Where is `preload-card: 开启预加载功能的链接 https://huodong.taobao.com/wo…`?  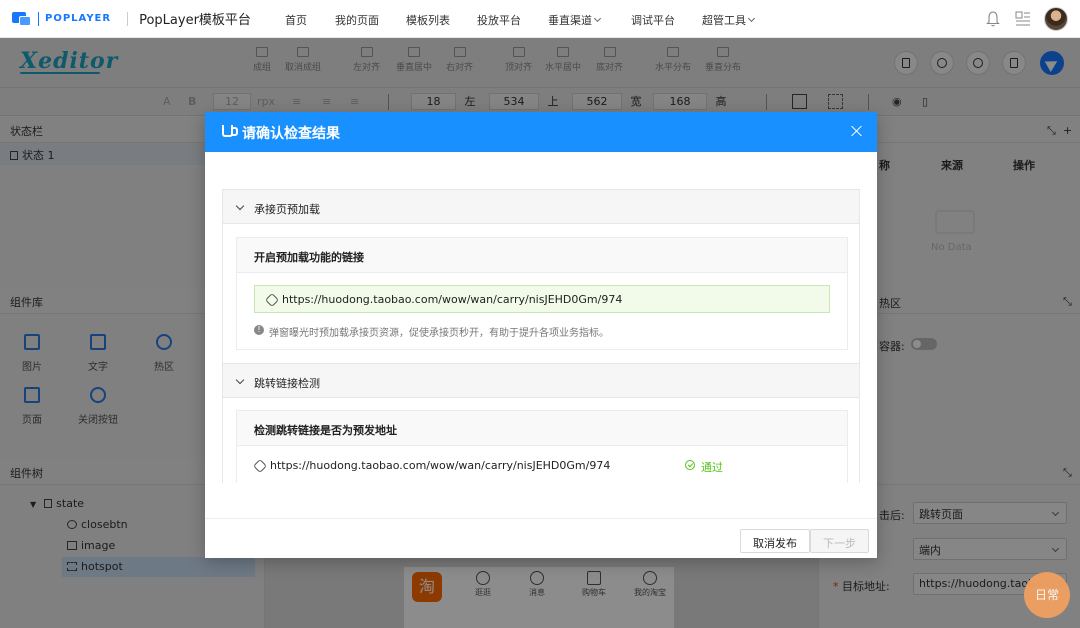 preload-card: 开启预加载功能的链接 https://huodong.taobao.com/wo… is located at coordinates (542, 293).